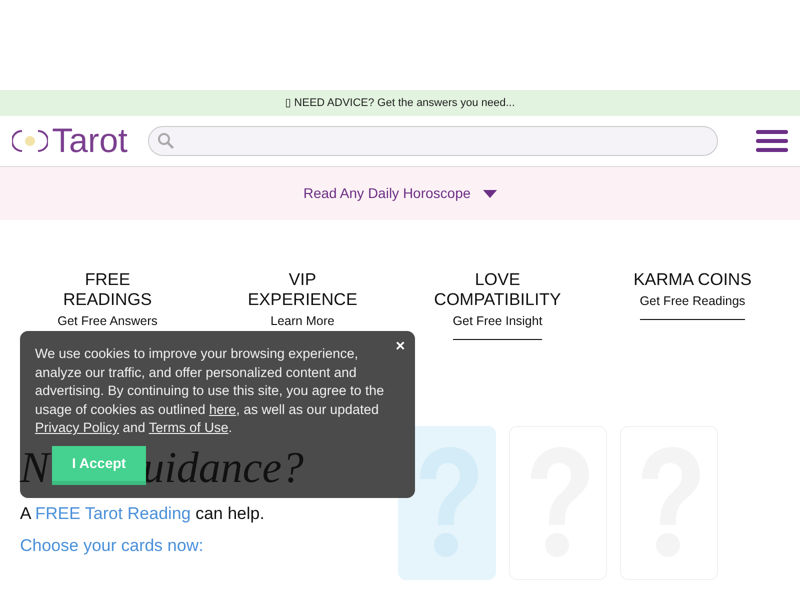 The height and width of the screenshot is (600, 800). I want to click on feature-title: FREE READINGS, so click(107, 290).